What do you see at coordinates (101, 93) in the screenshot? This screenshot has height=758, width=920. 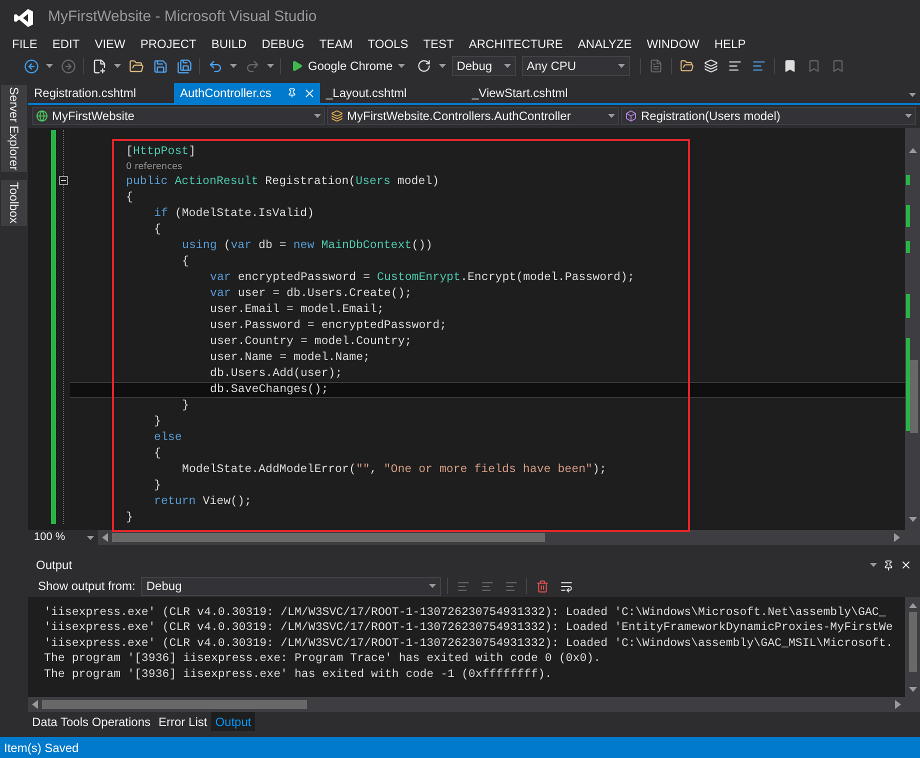 I see `document-tab: Registration.cshtml` at bounding box center [101, 93].